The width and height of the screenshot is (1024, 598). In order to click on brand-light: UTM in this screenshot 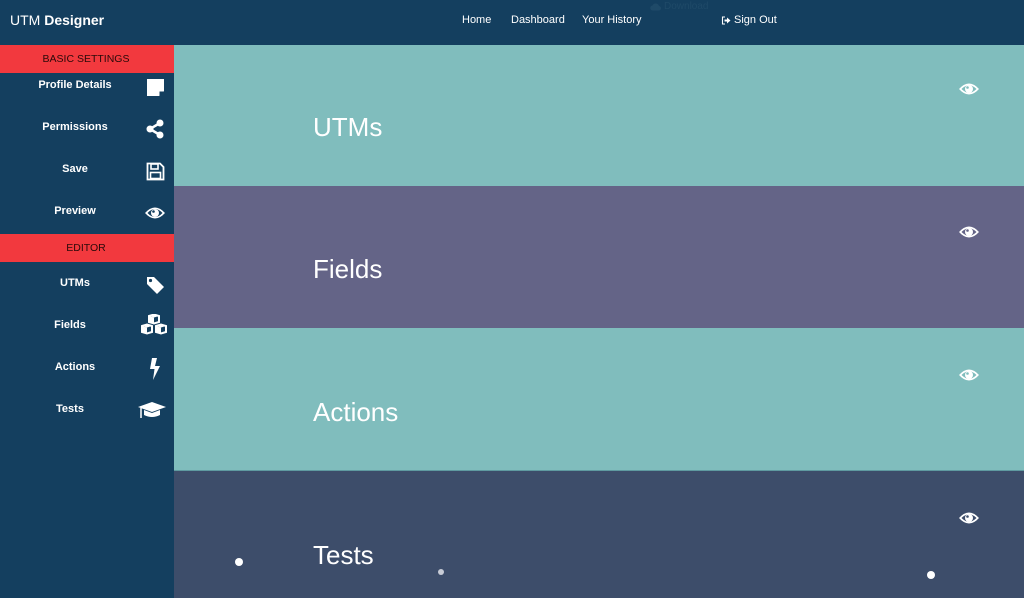, I will do `click(25, 20)`.